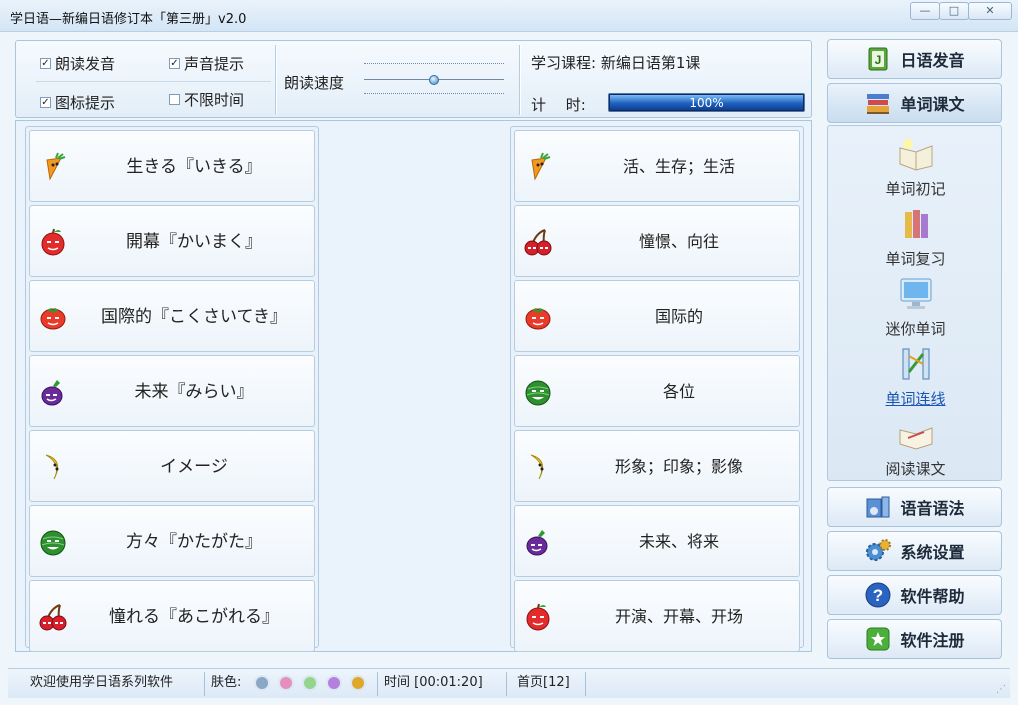 The width and height of the screenshot is (1018, 705). What do you see at coordinates (616, 63) in the screenshot?
I see `course-label: 学习课程: 新编日语第1课` at bounding box center [616, 63].